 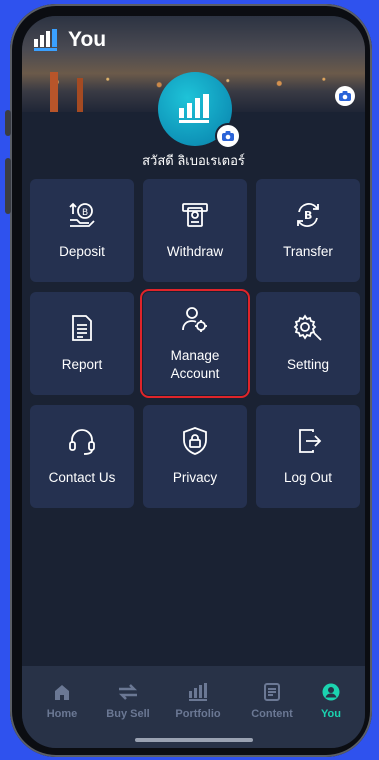 I want to click on log-out-button: Log Out, so click(x=308, y=456).